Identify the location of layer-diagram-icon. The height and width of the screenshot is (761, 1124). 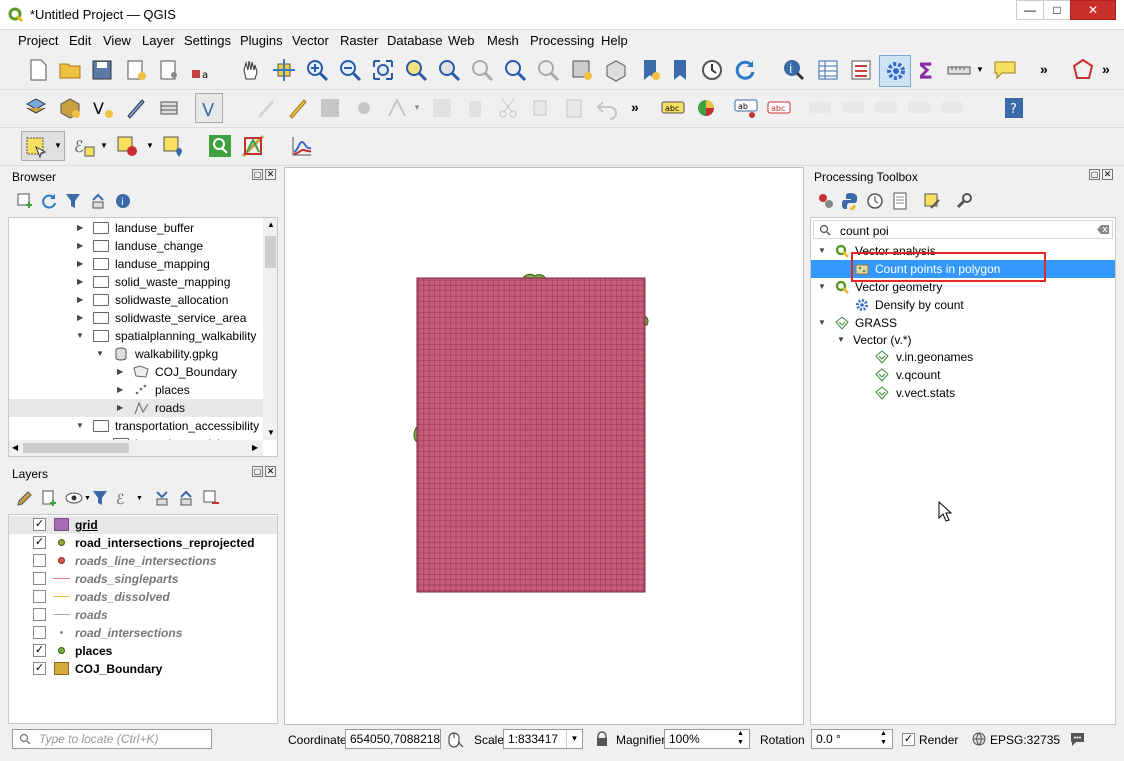
(707, 108).